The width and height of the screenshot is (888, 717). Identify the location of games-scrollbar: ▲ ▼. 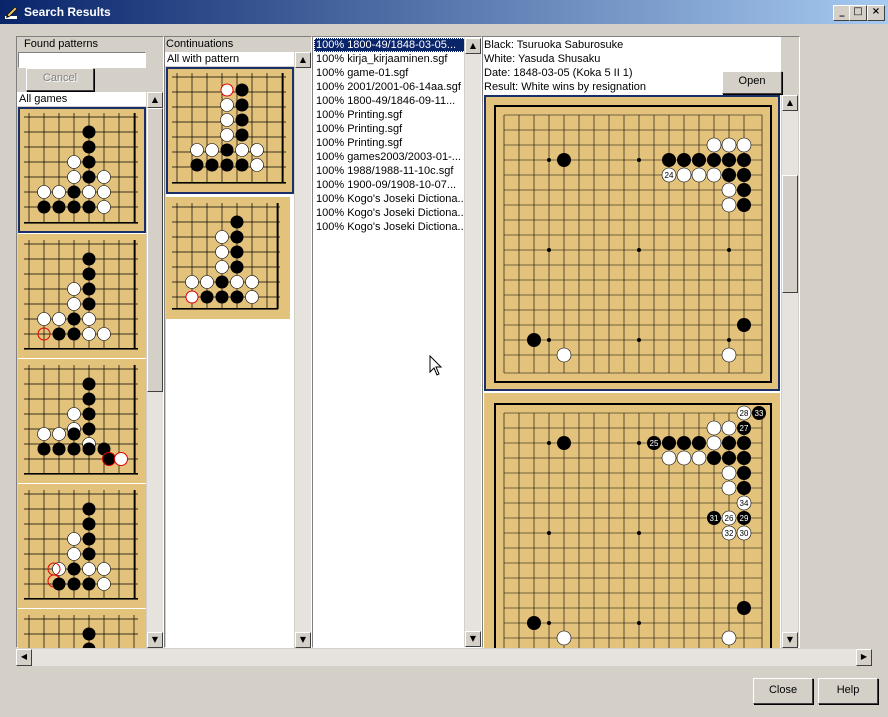
(472, 342).